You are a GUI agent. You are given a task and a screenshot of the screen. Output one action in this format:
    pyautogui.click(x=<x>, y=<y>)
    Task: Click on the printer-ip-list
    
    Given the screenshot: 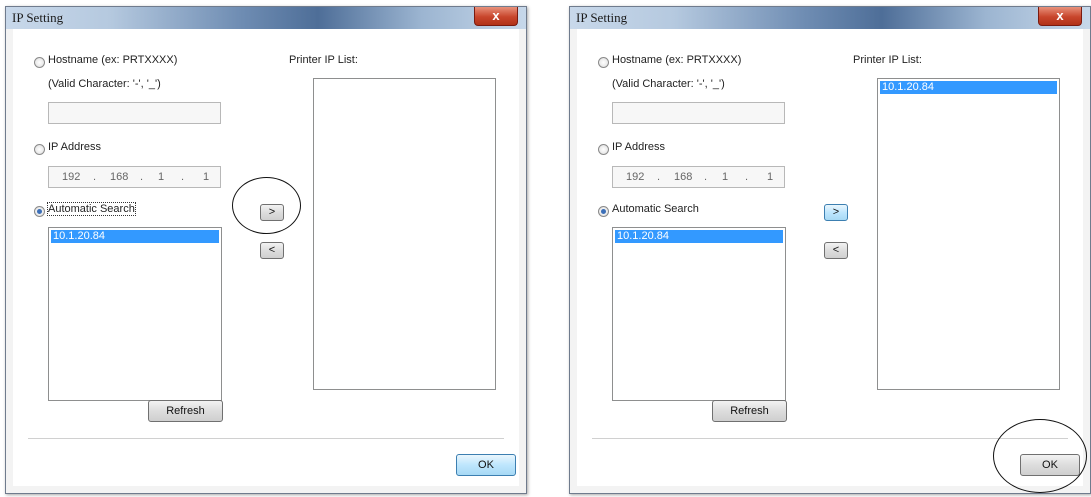 What is the action you would take?
    pyautogui.click(x=404, y=234)
    